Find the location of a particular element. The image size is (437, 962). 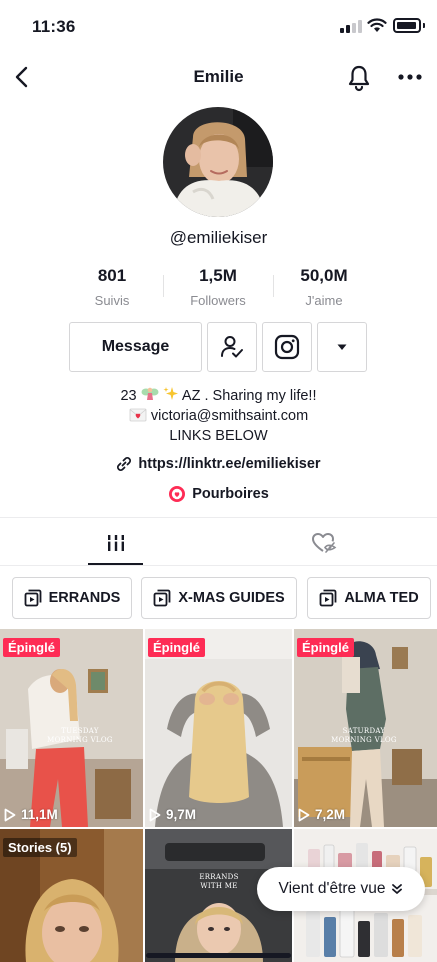

tips-button: Pourboires is located at coordinates (218, 494).